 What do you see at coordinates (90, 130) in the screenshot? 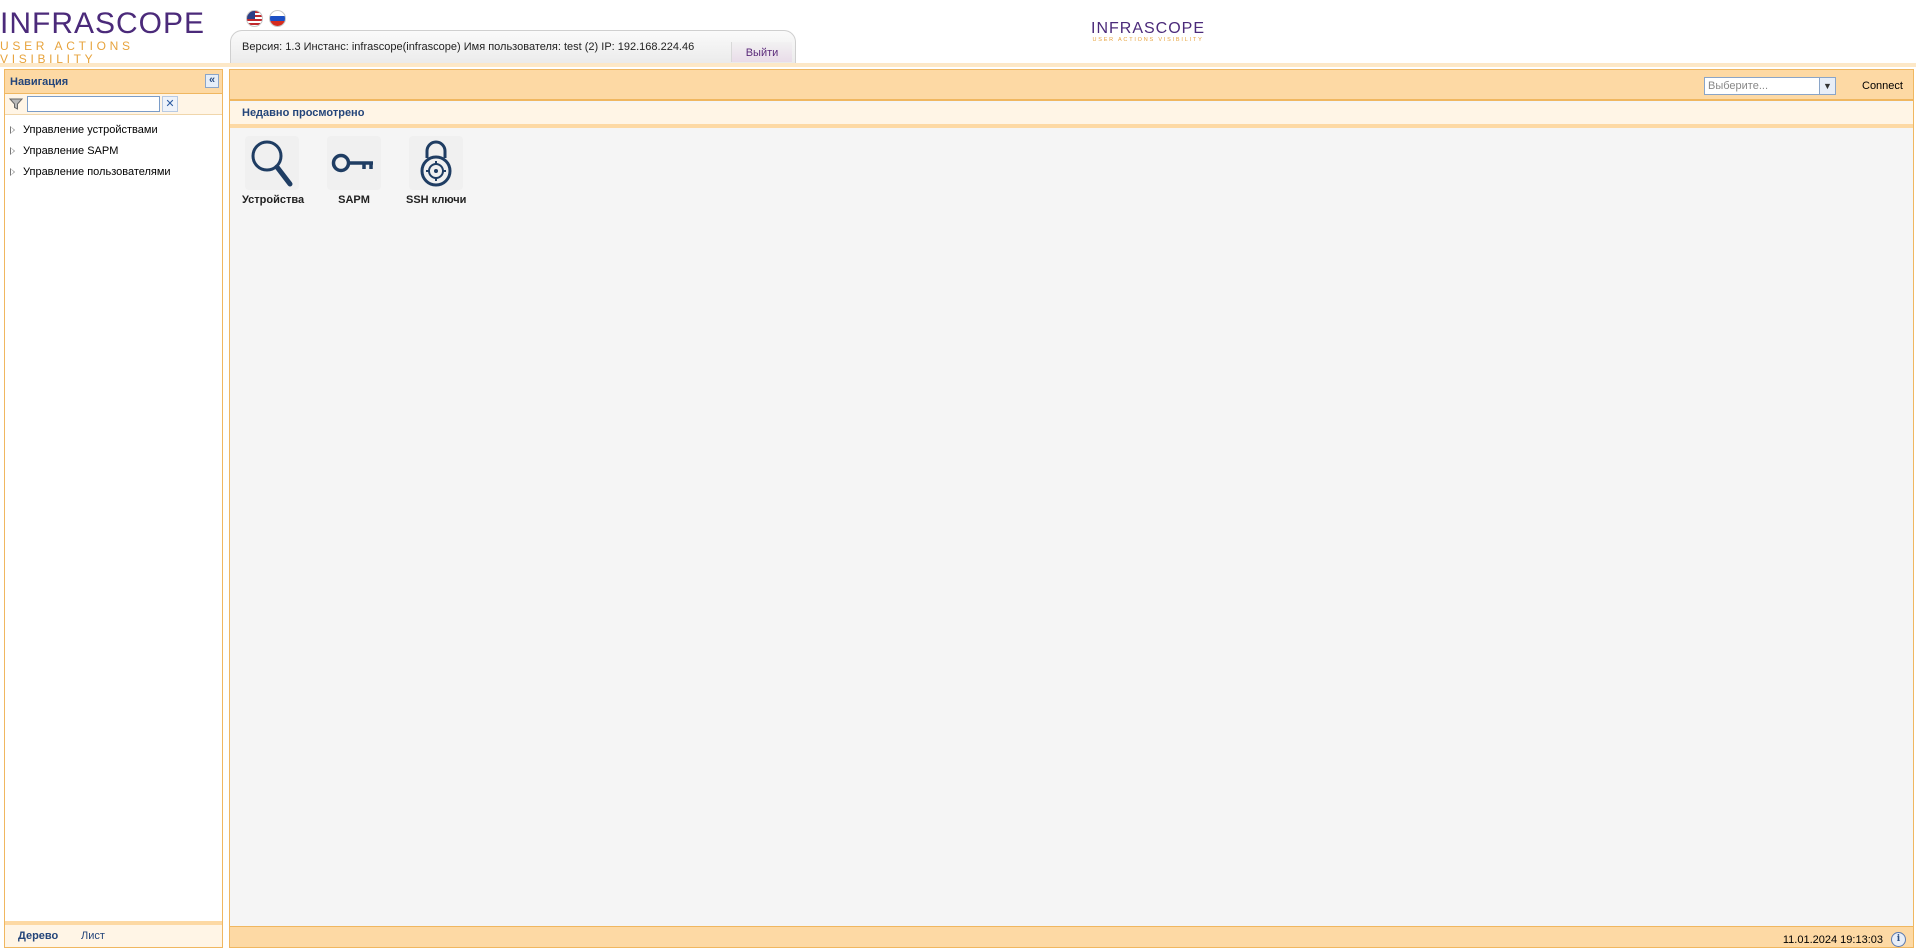
I see `tree-item-label: Управление устройствами` at bounding box center [90, 130].